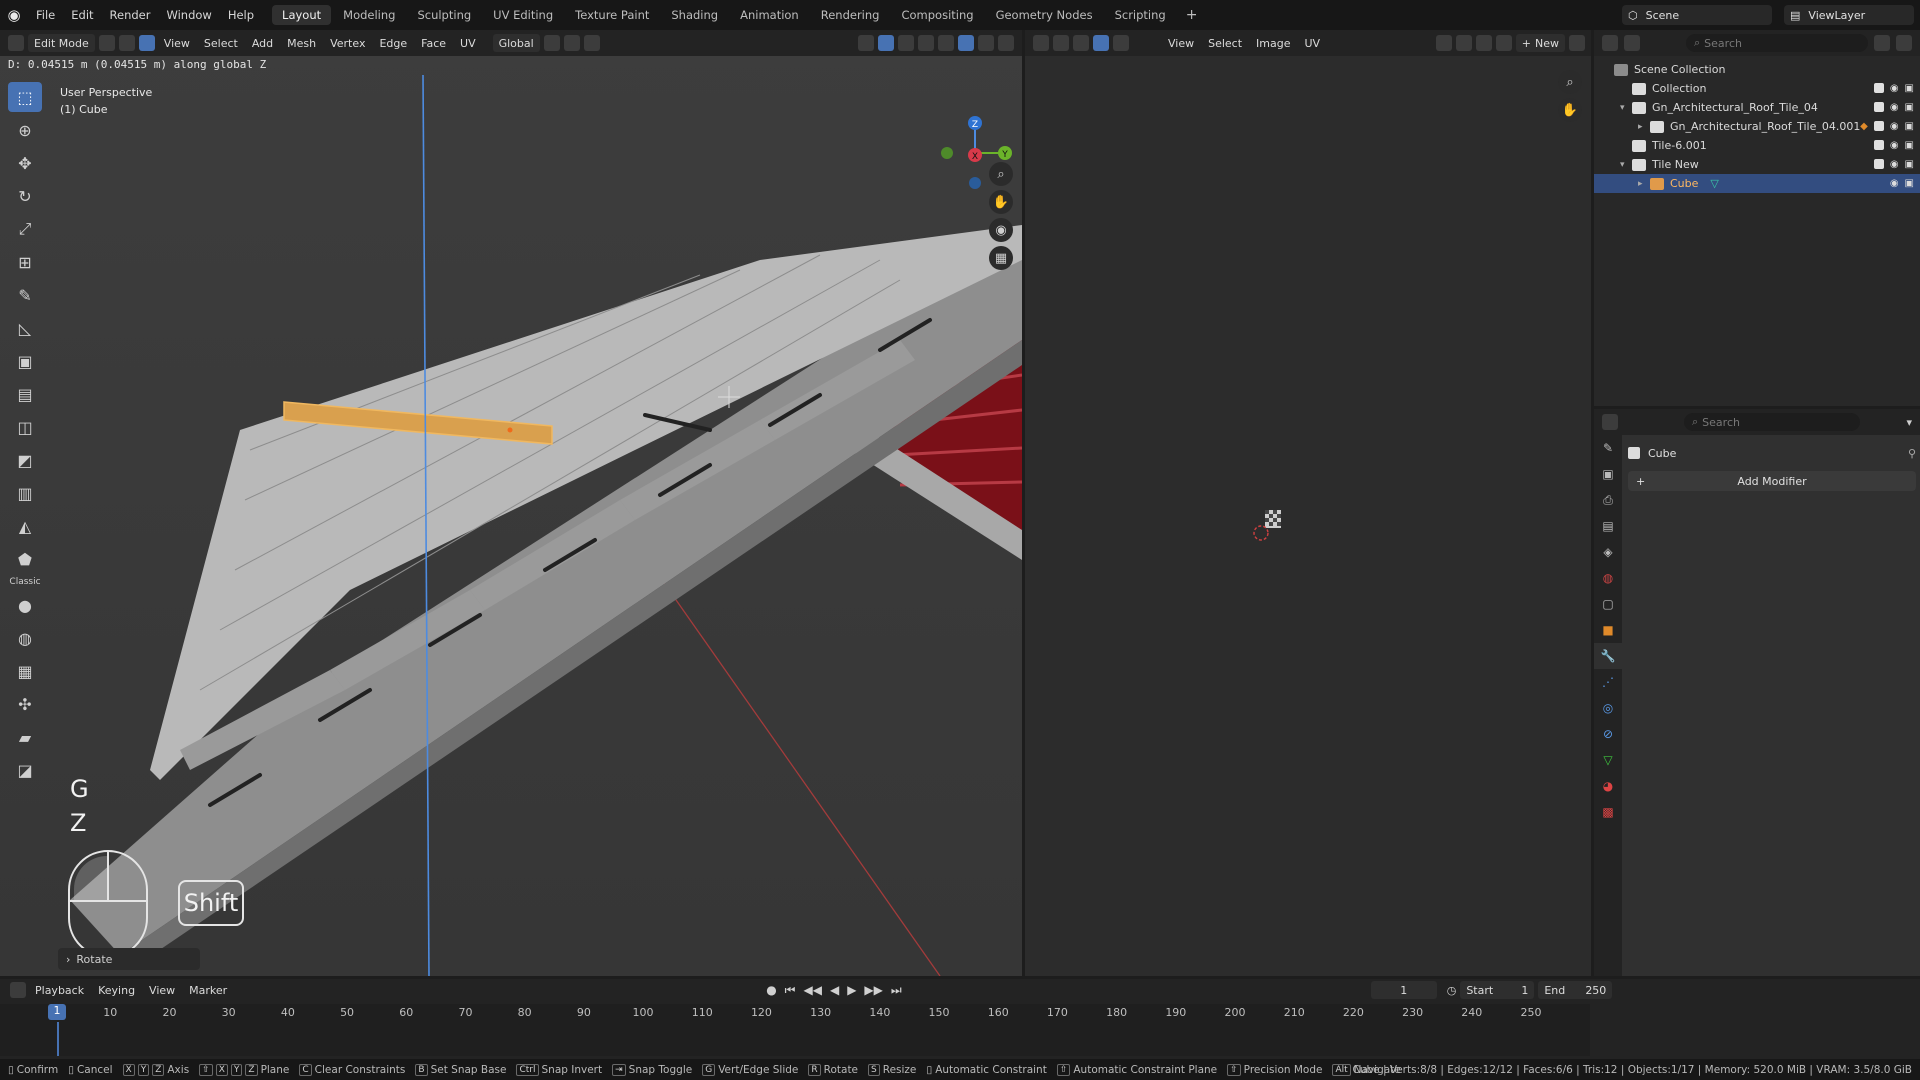 The width and height of the screenshot is (1920, 1080). I want to click on uv-face-select-icon, so click(1101, 43).